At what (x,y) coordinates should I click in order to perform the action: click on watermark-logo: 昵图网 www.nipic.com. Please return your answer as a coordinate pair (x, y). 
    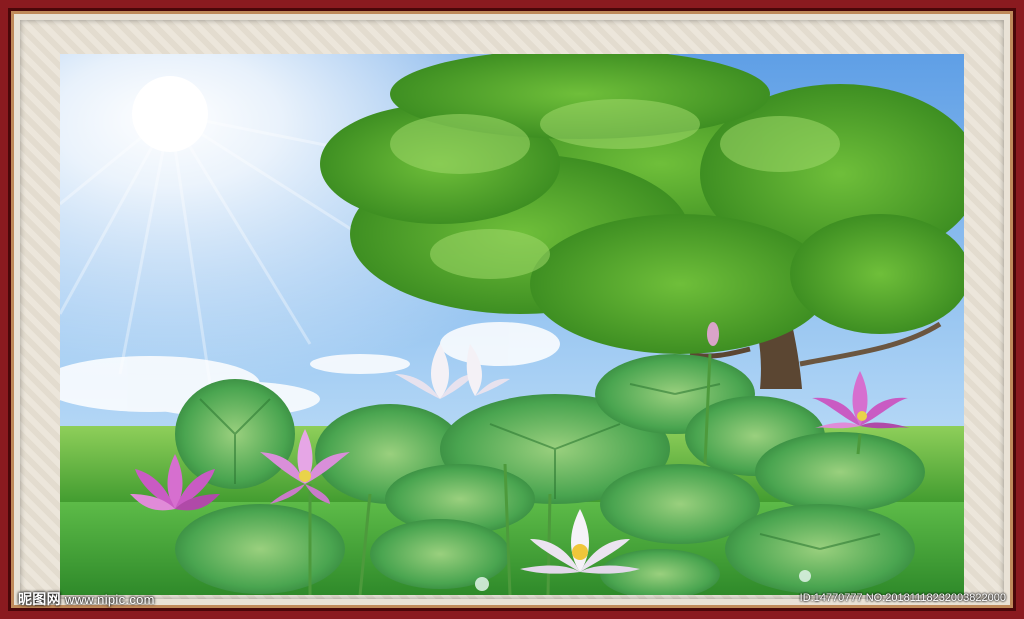
    Looking at the image, I should click on (86, 599).